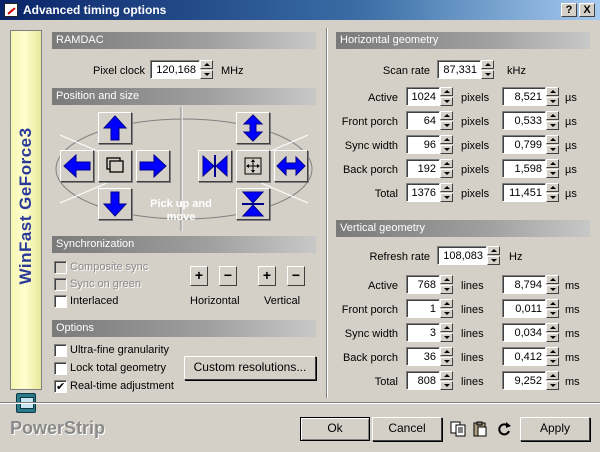 This screenshot has width=600, height=452. What do you see at coordinates (119, 71) in the screenshot?
I see `pixel-clock-label: Pixel clock` at bounding box center [119, 71].